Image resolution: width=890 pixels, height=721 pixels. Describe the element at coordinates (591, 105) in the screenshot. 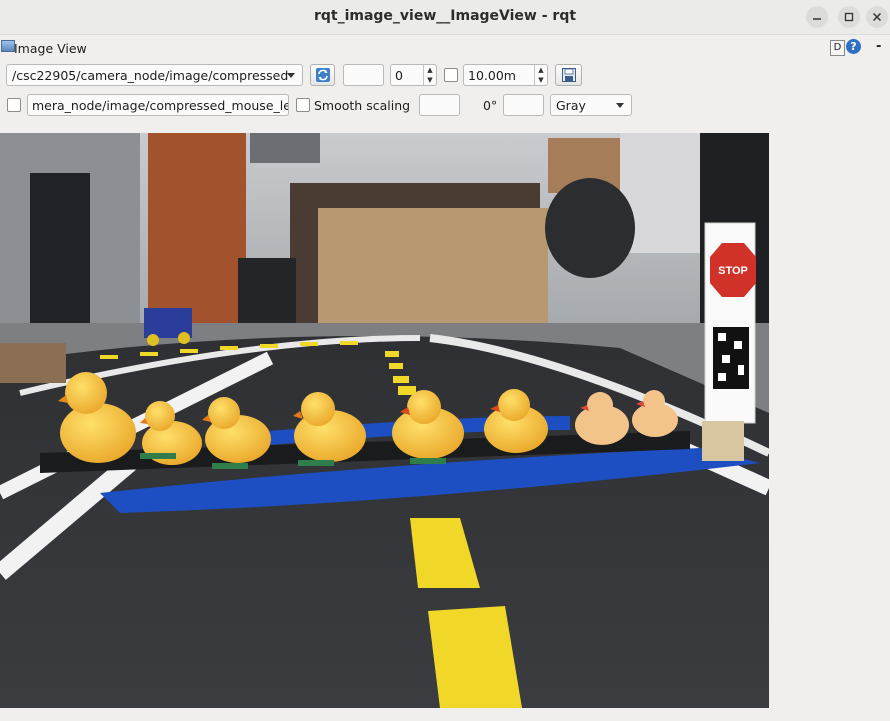

I see `colormap-select: Gray` at that location.